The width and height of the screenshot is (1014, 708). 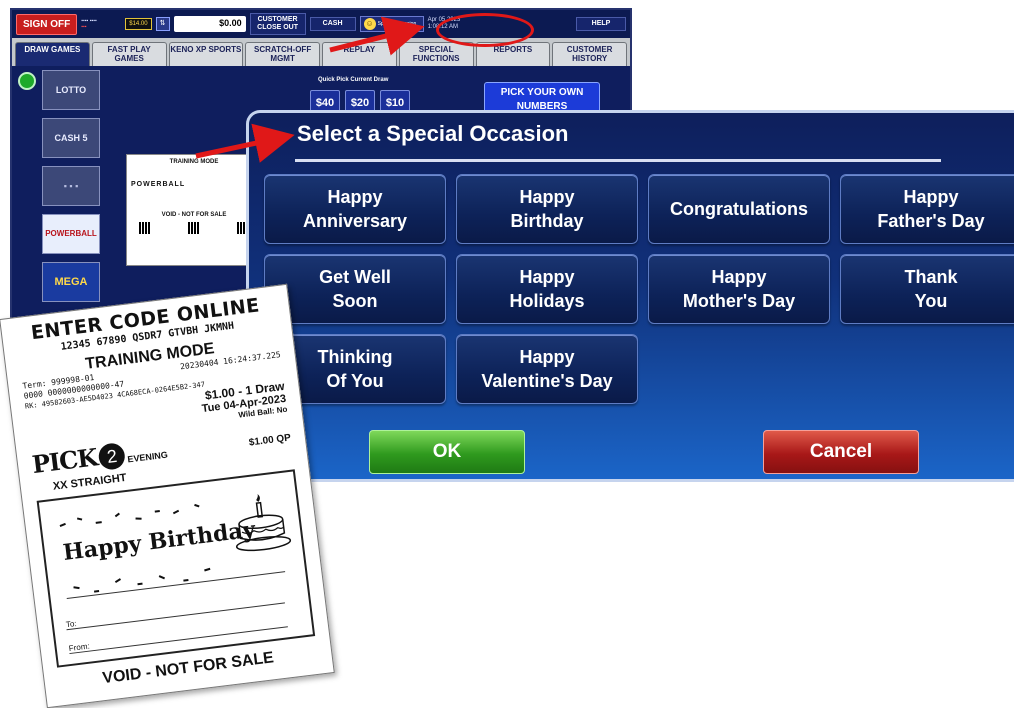 What do you see at coordinates (71, 282) in the screenshot?
I see `game-tile-mega: MEGA` at bounding box center [71, 282].